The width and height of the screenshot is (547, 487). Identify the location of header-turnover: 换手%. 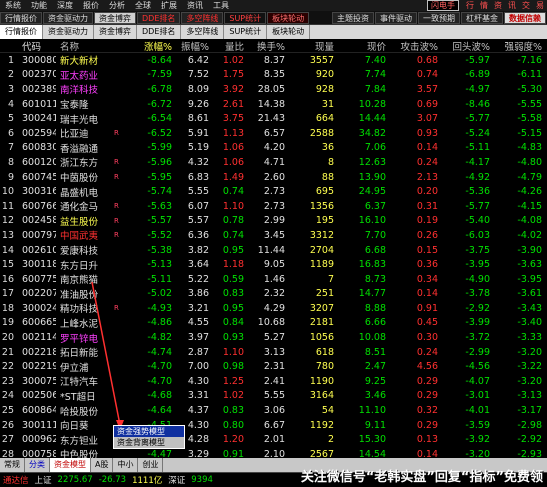
(264, 46).